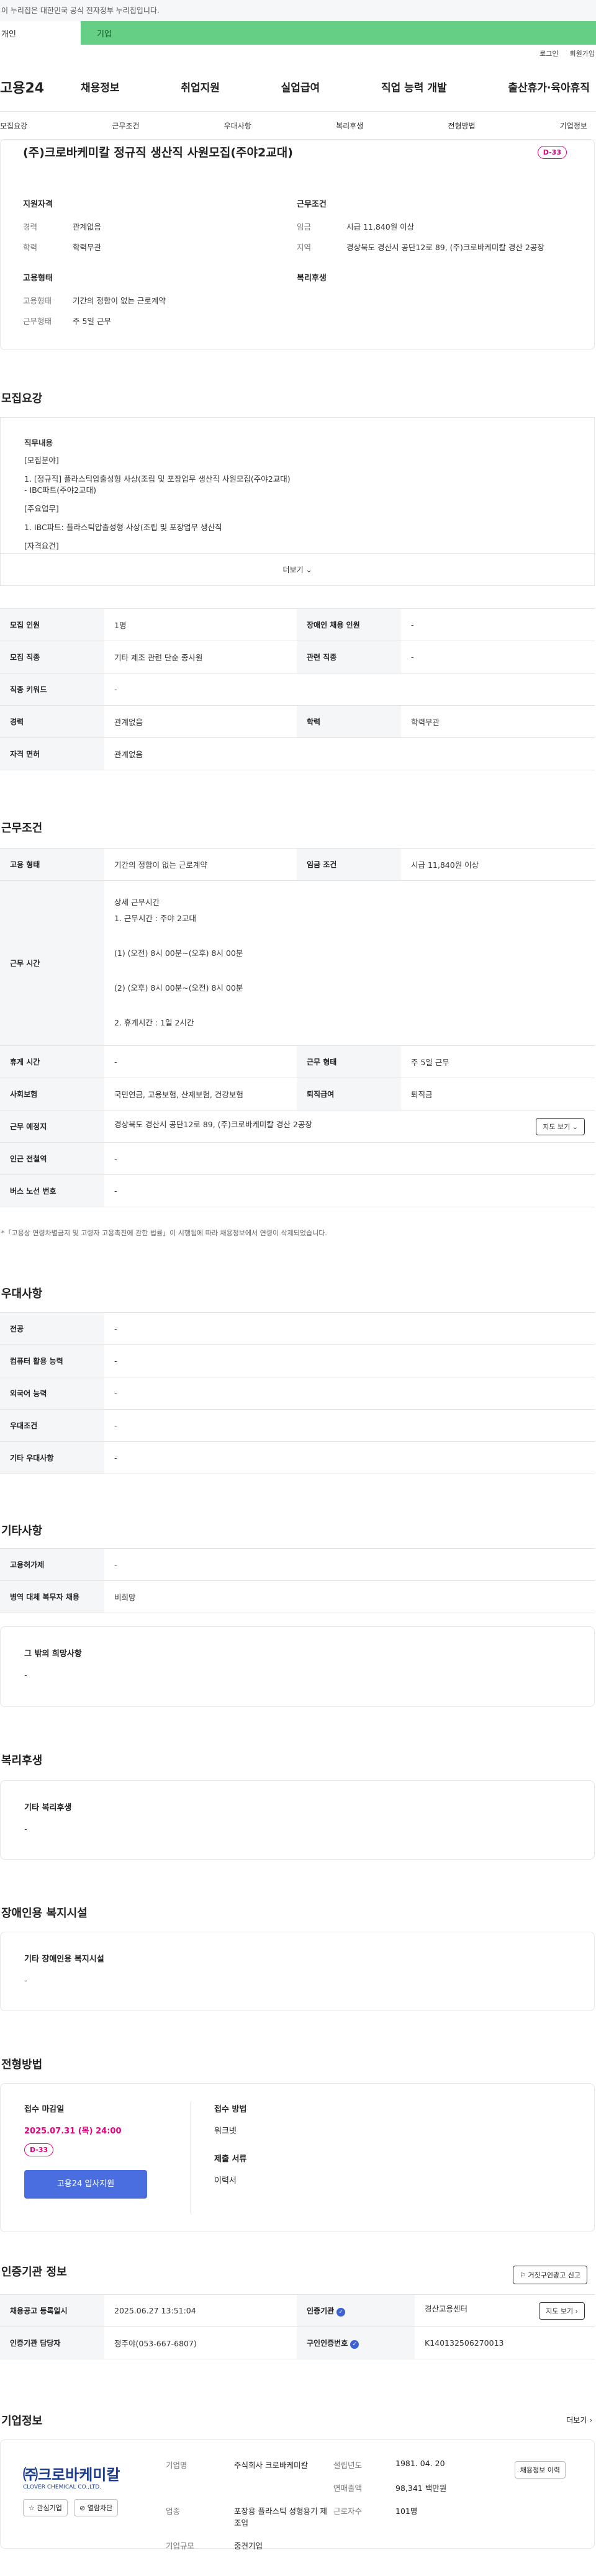  What do you see at coordinates (100, 86) in the screenshot?
I see `menu-jobs: 채용정보` at bounding box center [100, 86].